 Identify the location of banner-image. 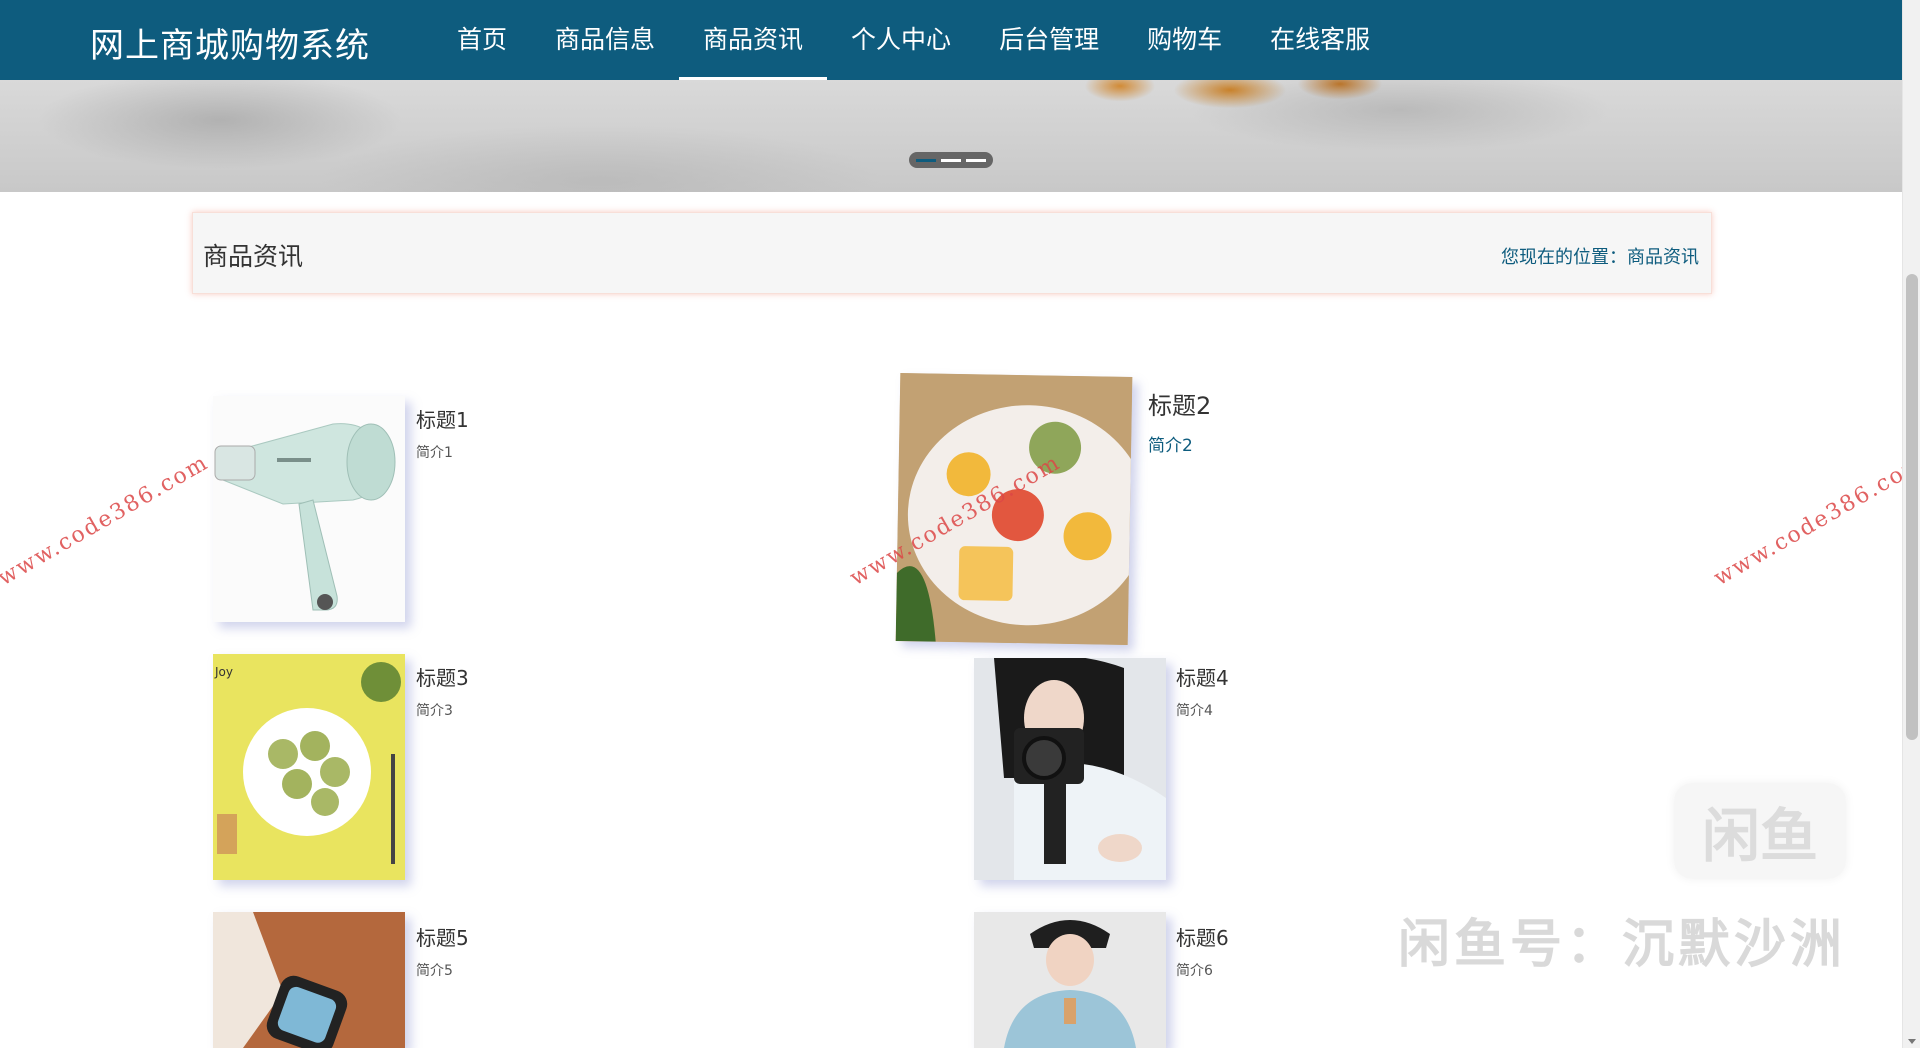
(1230, 96).